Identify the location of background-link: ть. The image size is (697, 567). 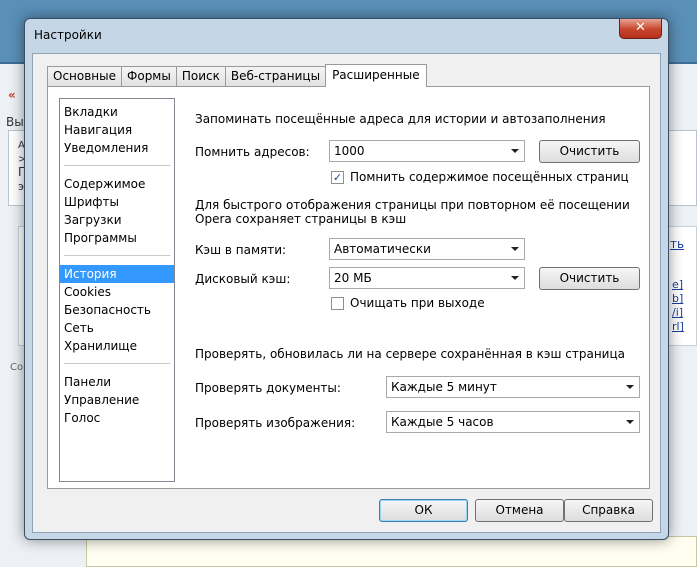
(677, 244).